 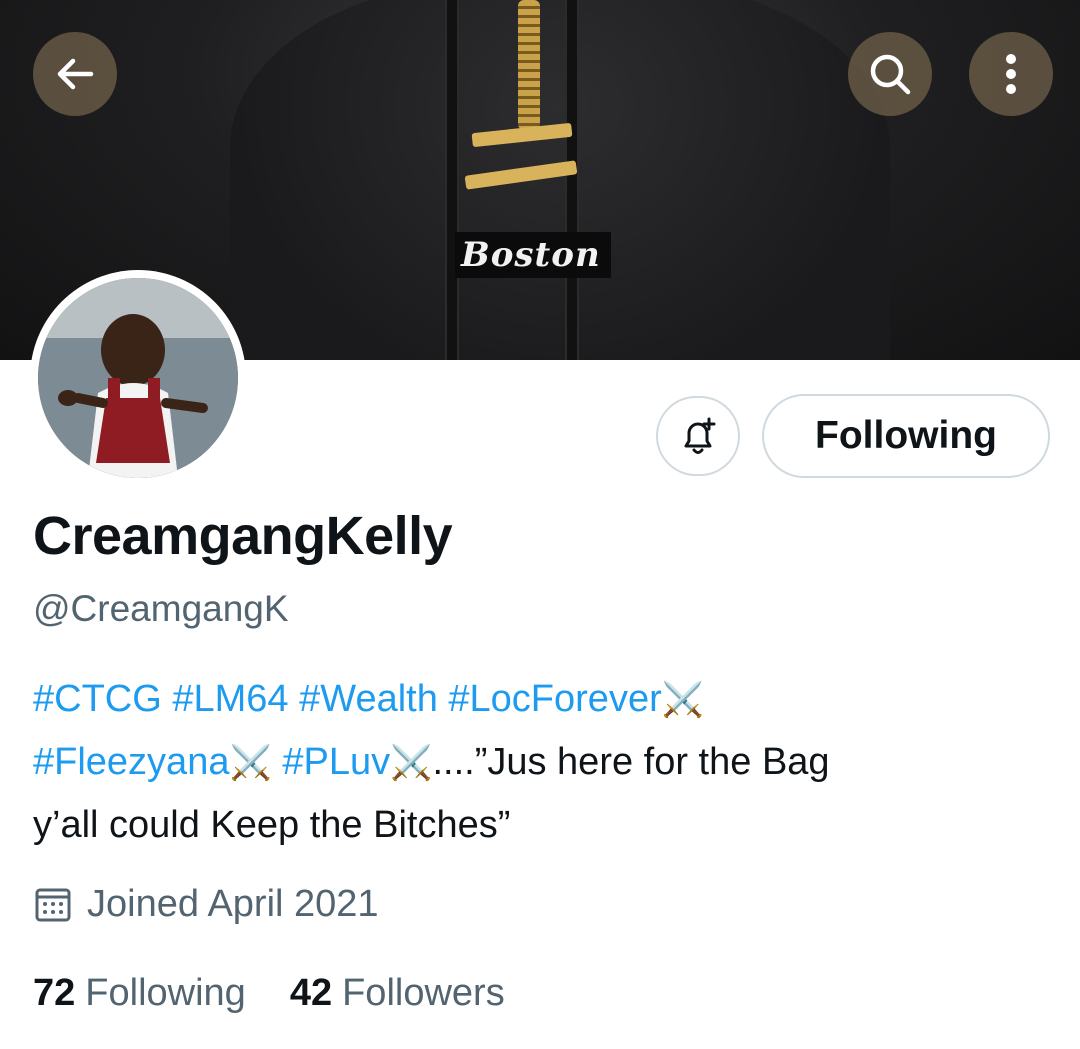 I want to click on notifications-button, so click(x=698, y=436).